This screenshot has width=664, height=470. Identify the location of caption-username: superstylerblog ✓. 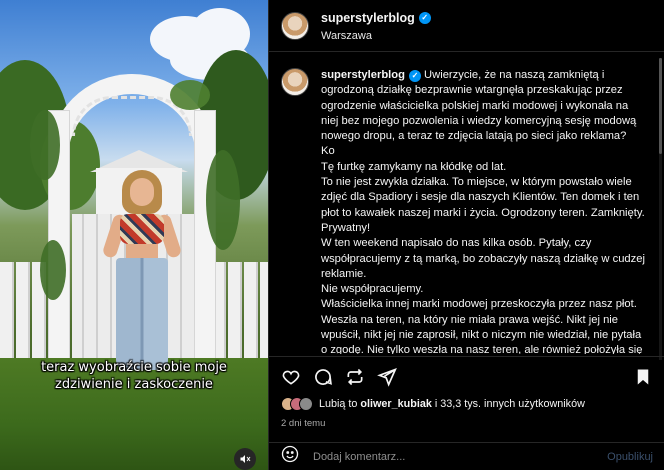
(371, 75).